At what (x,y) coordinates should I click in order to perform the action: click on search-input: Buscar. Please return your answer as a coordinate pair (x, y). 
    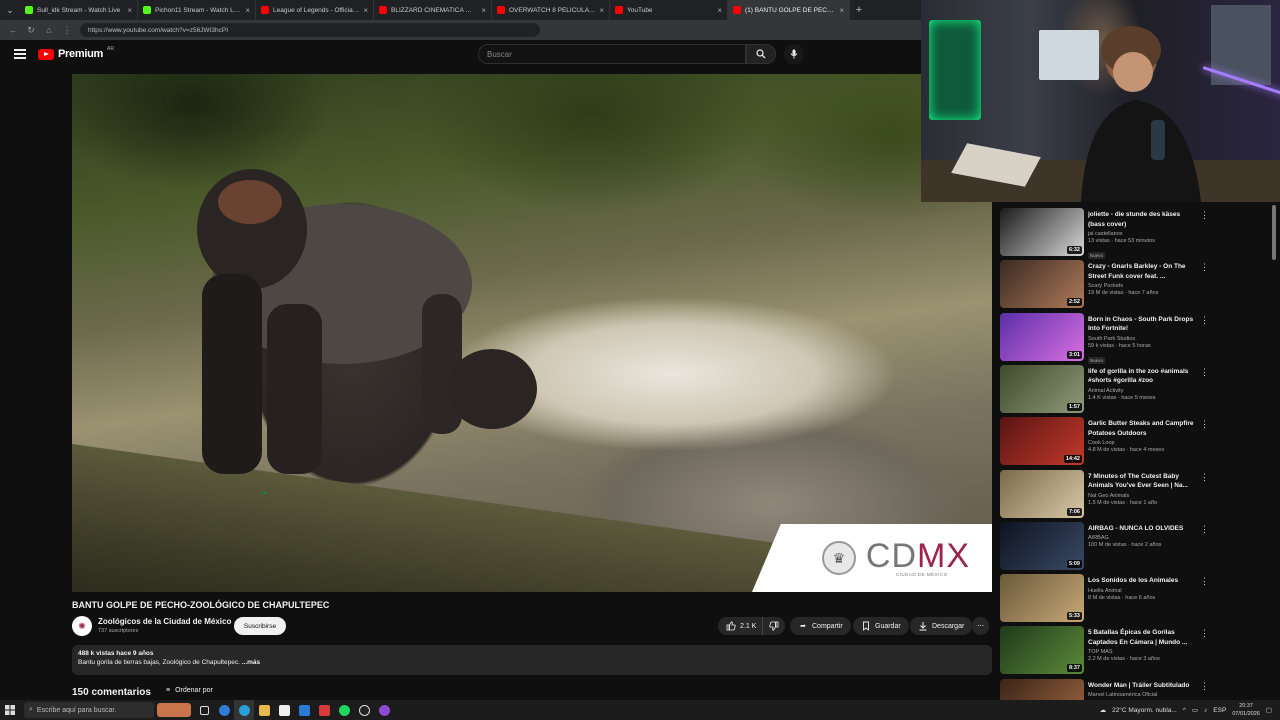
    Looking at the image, I should click on (612, 54).